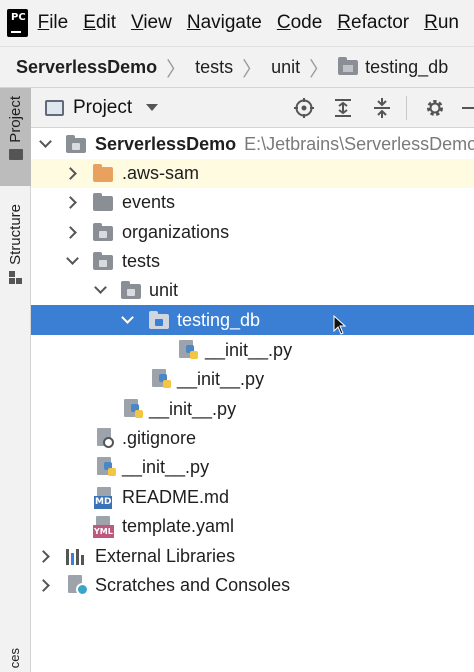  I want to click on menu-view: View, so click(151, 23).